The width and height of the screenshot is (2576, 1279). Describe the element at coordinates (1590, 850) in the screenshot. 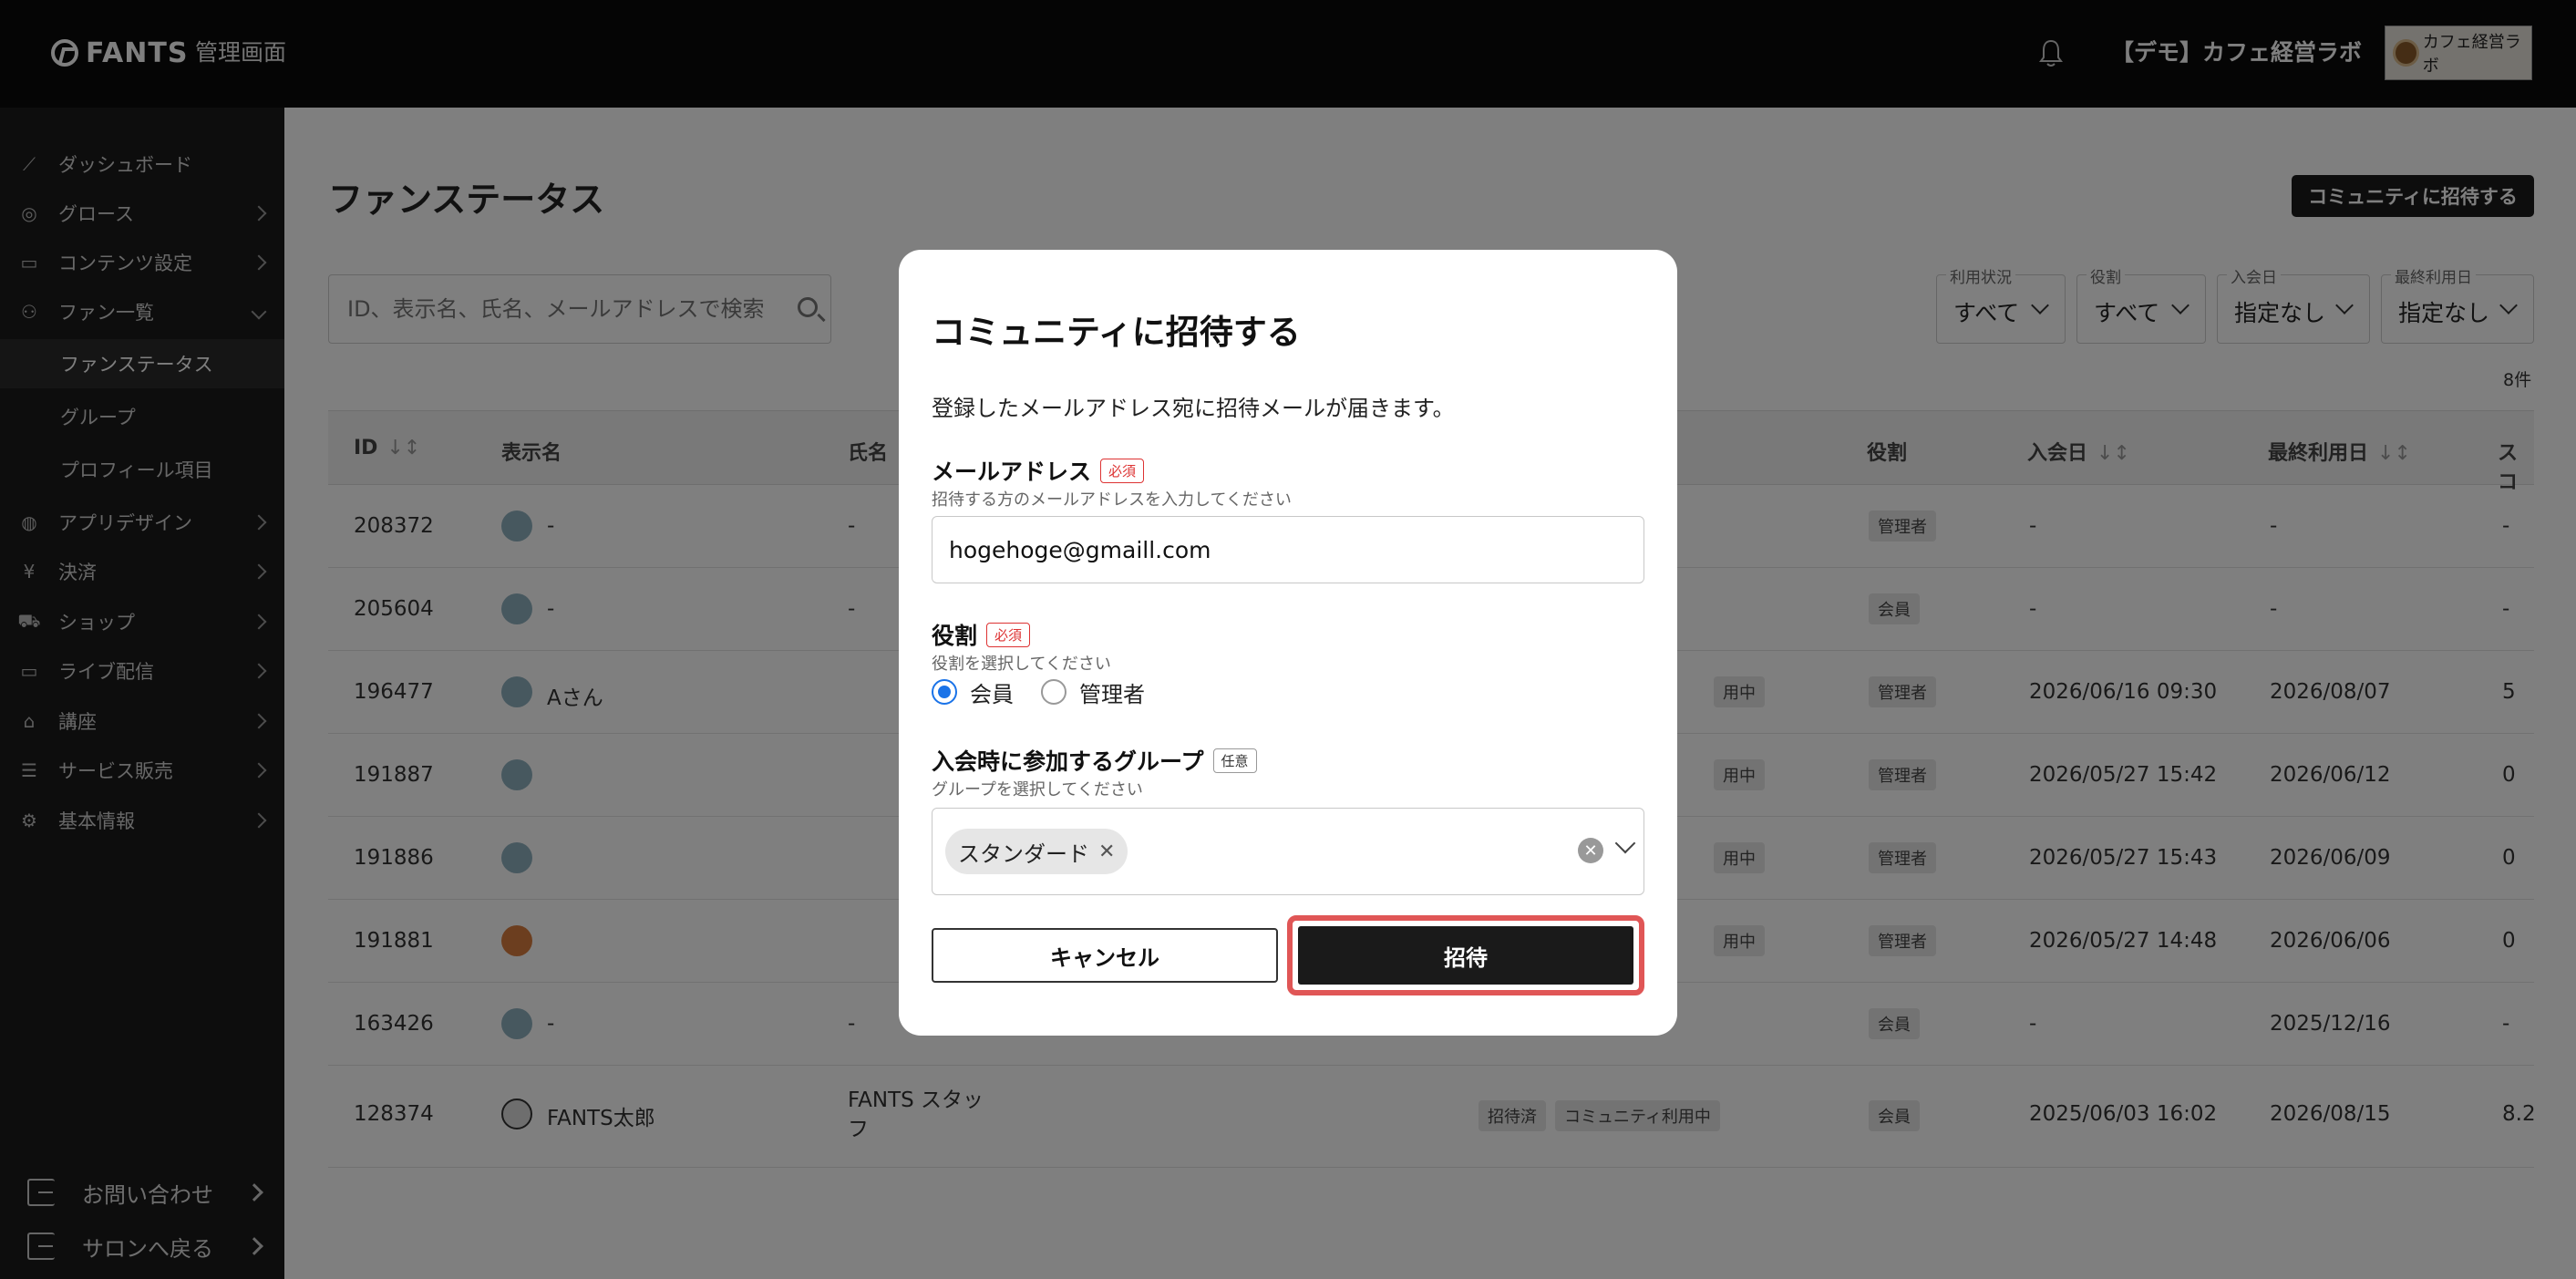

I see `clear-icon: ✕` at that location.